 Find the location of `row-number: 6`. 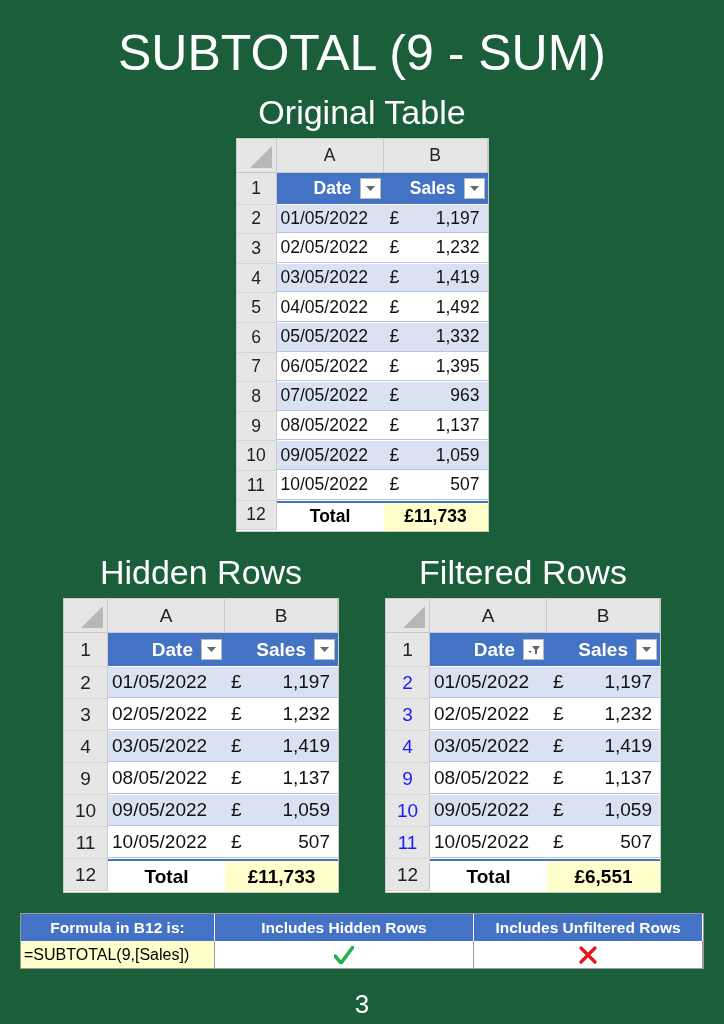

row-number: 6 is located at coordinates (256, 337).